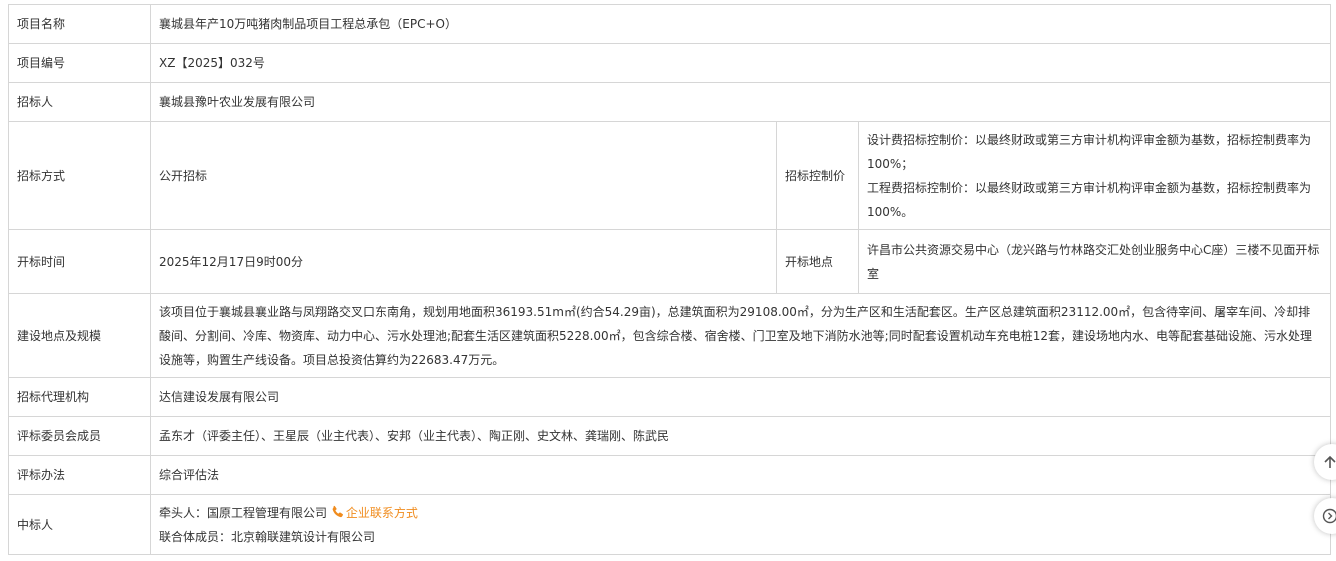  I want to click on value-tender-method: 公开招标, so click(463, 175).